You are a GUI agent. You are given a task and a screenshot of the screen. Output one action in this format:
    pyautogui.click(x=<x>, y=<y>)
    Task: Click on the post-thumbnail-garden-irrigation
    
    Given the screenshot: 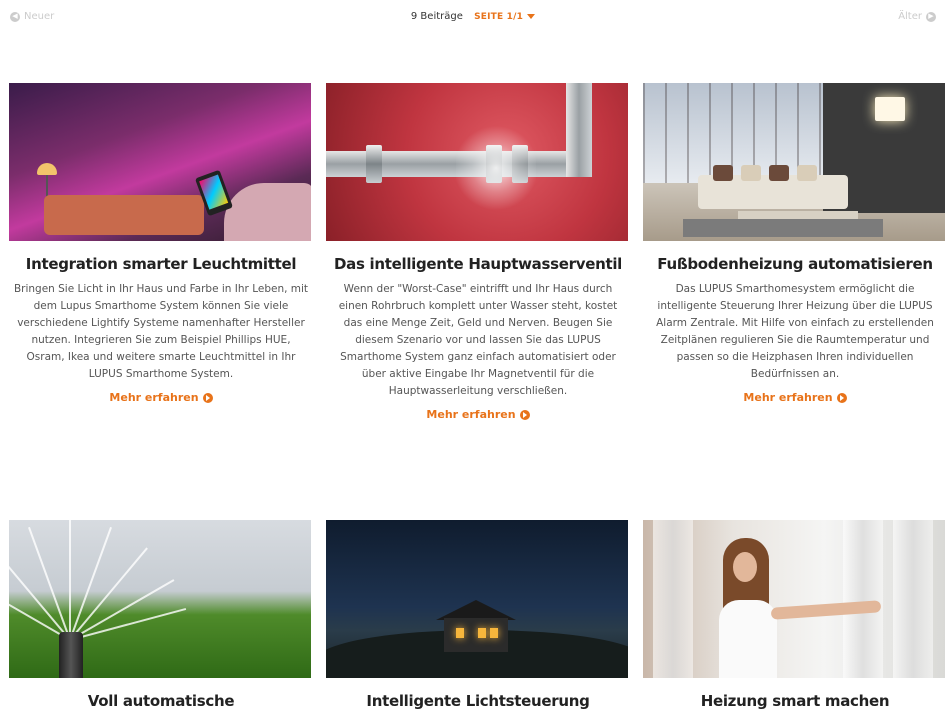 What is the action you would take?
    pyautogui.click(x=160, y=599)
    